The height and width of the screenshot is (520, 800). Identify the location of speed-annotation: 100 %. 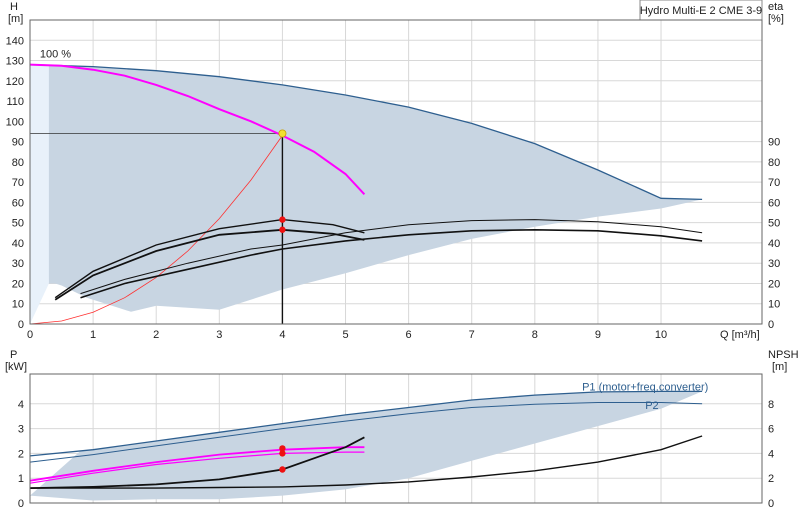
(55, 55).